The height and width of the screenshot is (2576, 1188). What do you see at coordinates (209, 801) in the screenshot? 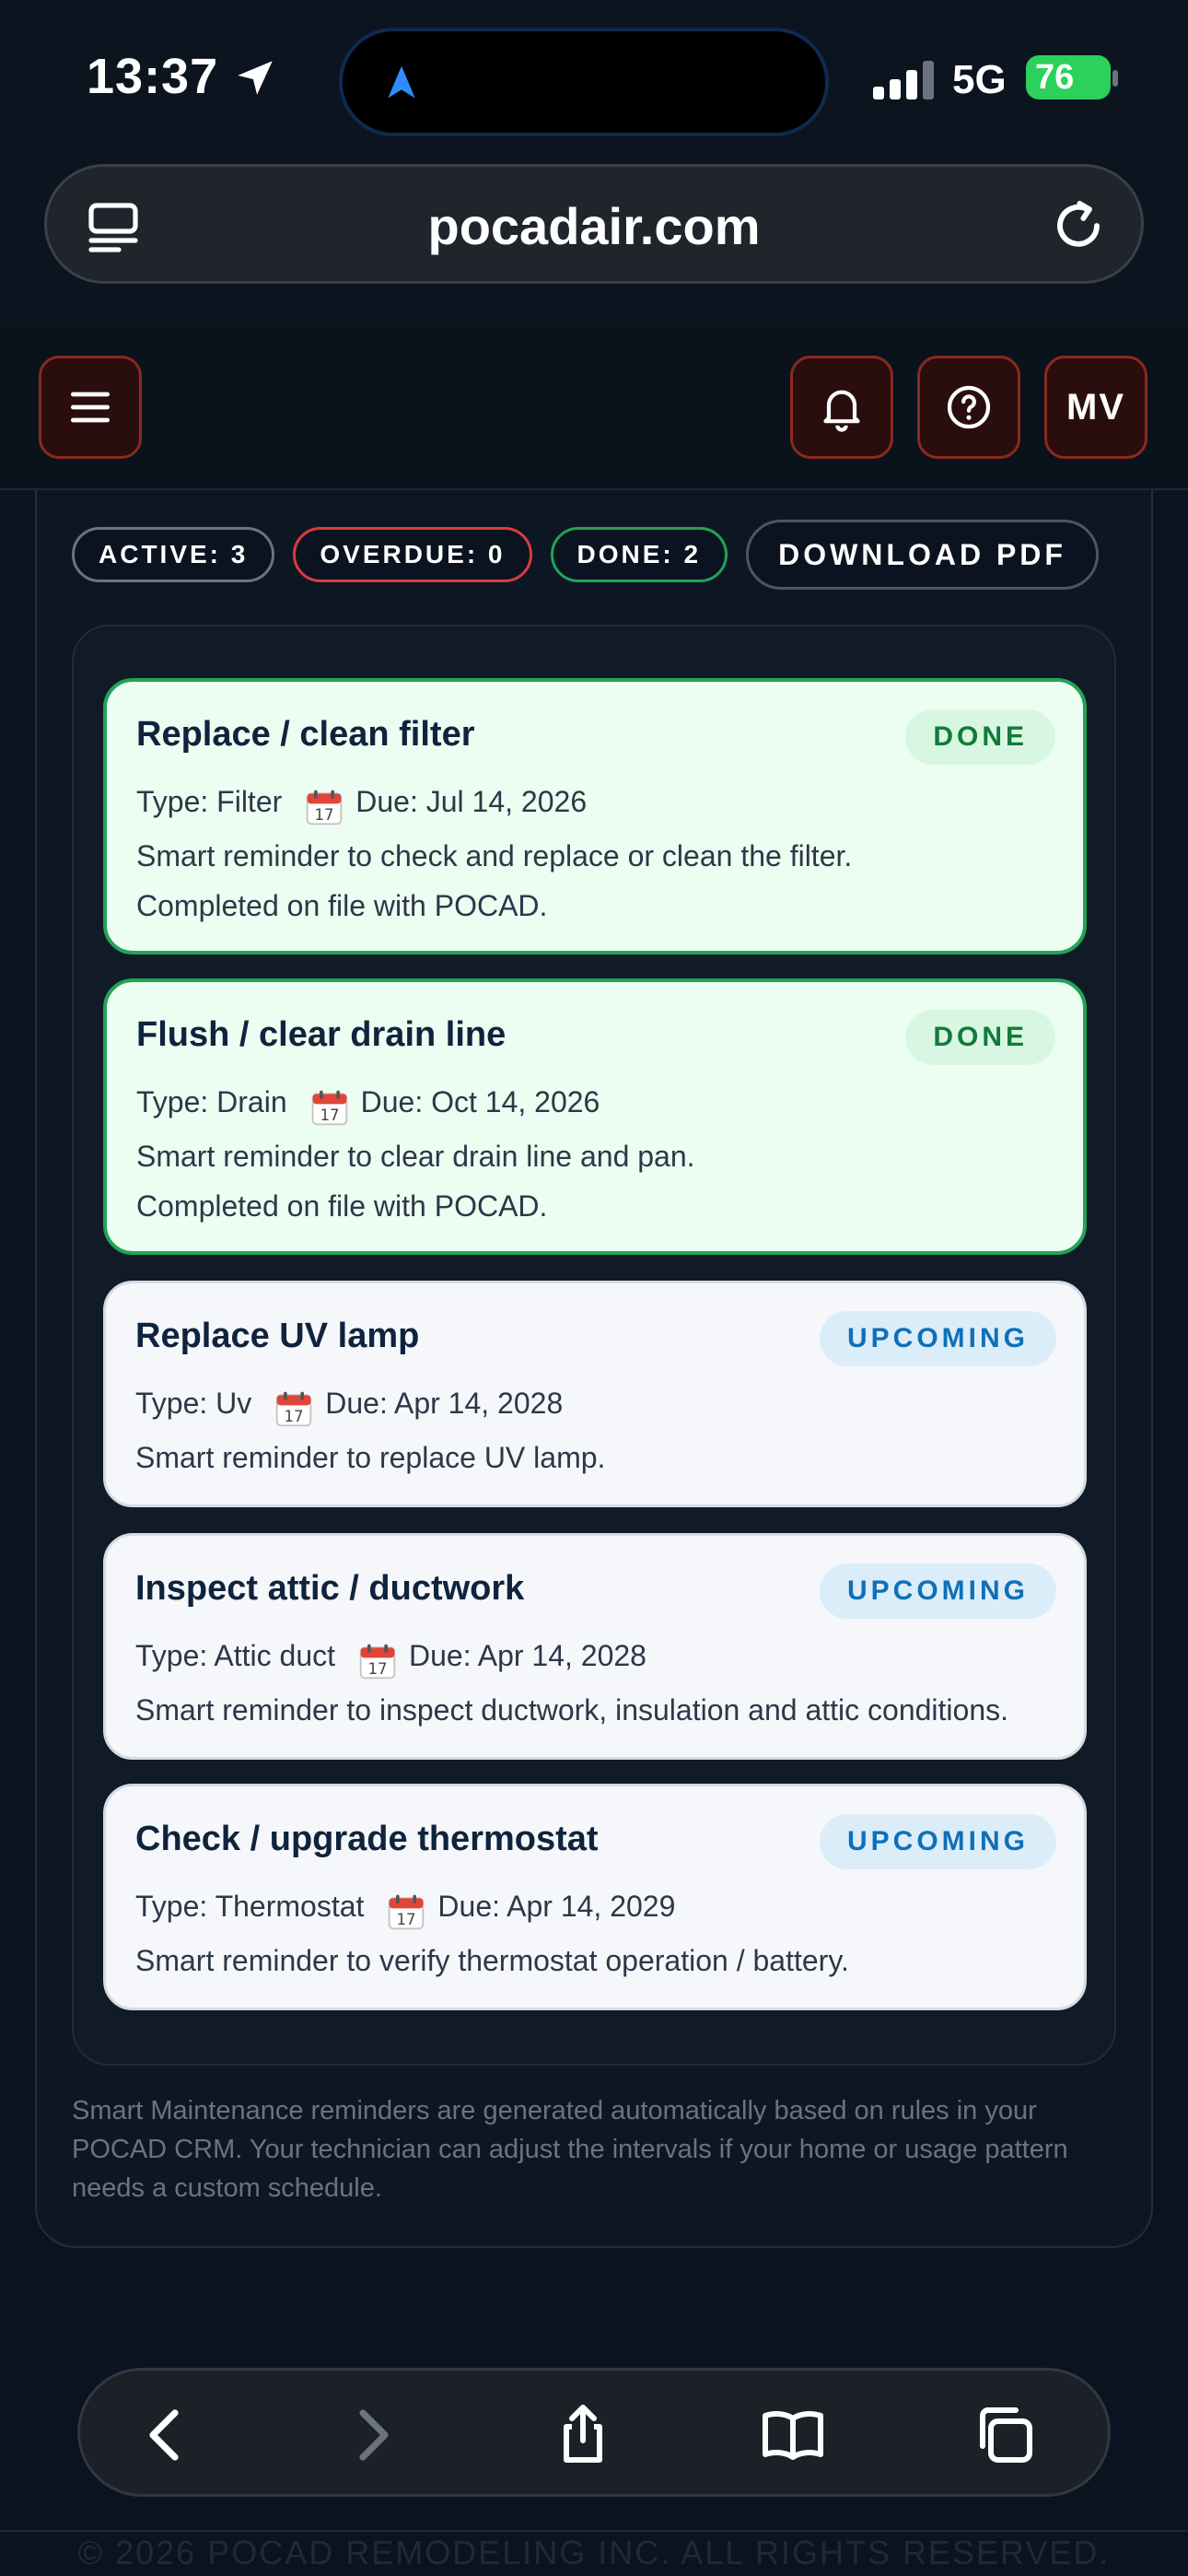
I see `reminder-type: Type: Filter` at bounding box center [209, 801].